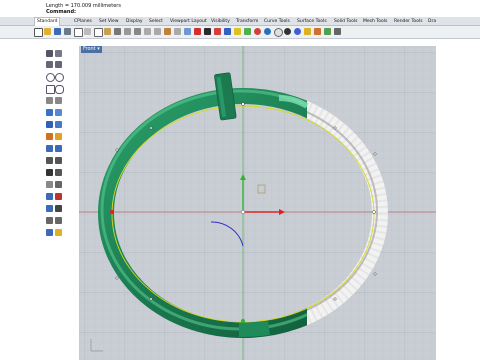  I want to click on render-icon, so click(297, 31).